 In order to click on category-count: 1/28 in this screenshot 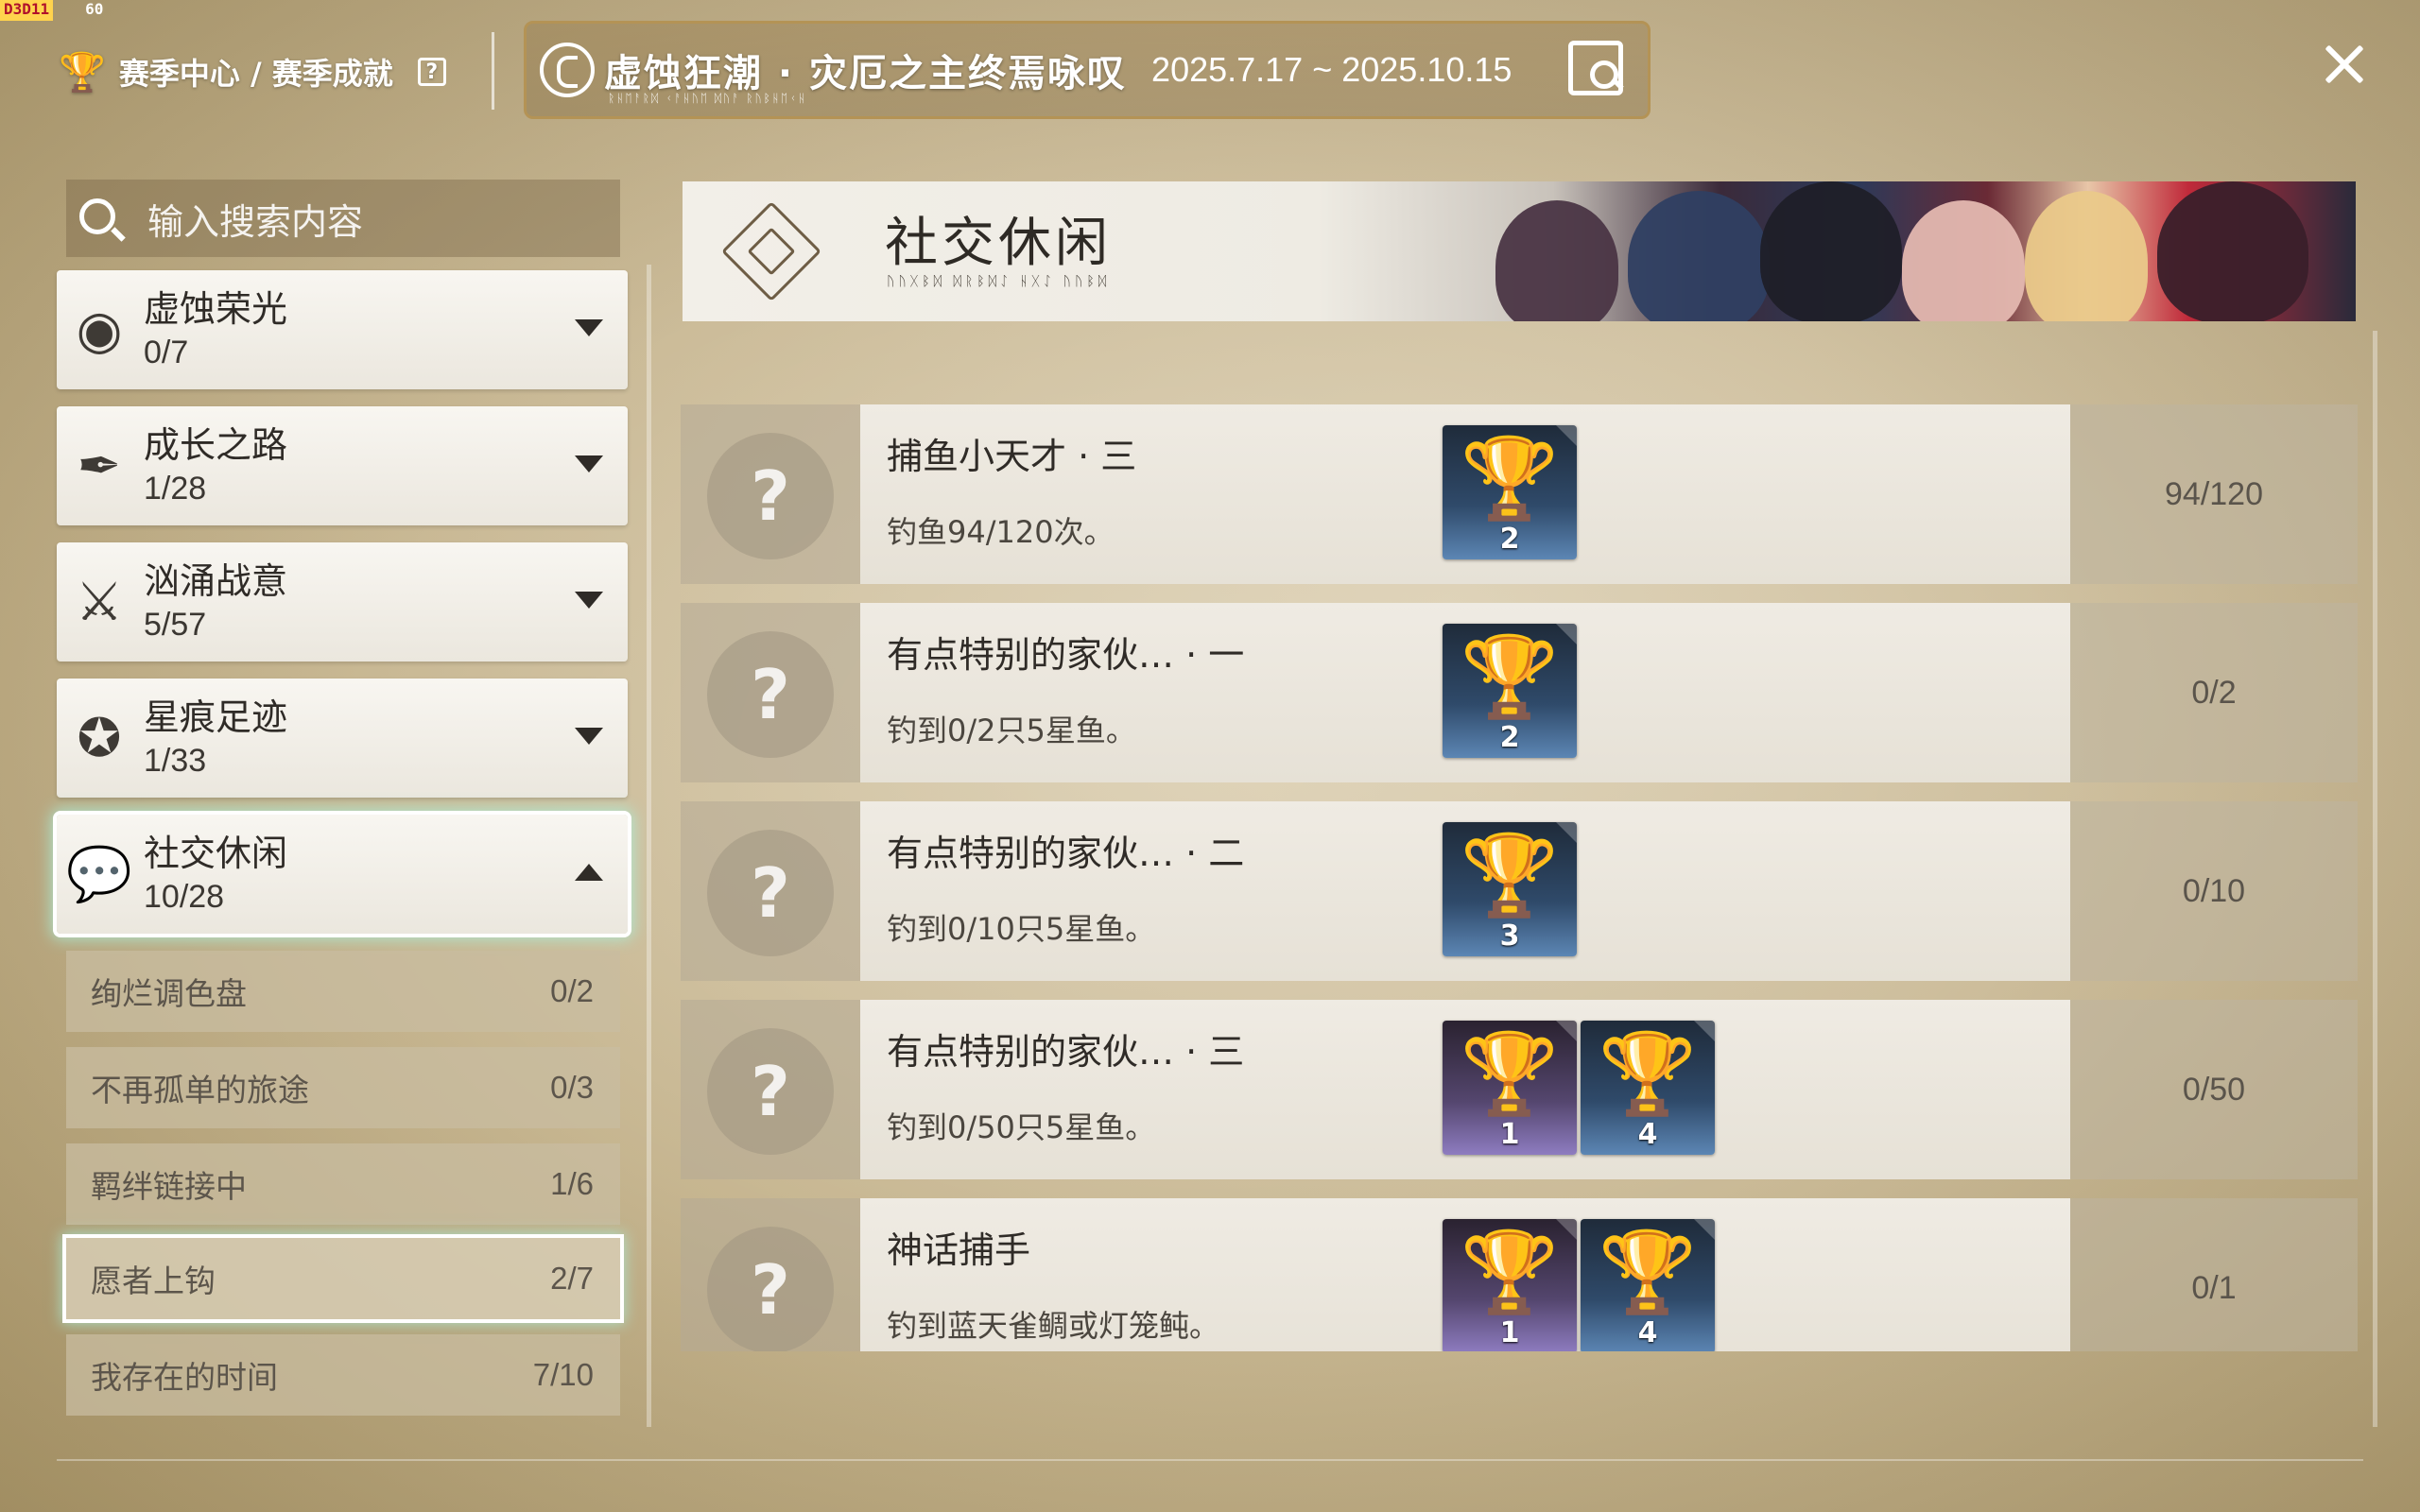, I will do `click(175, 489)`.